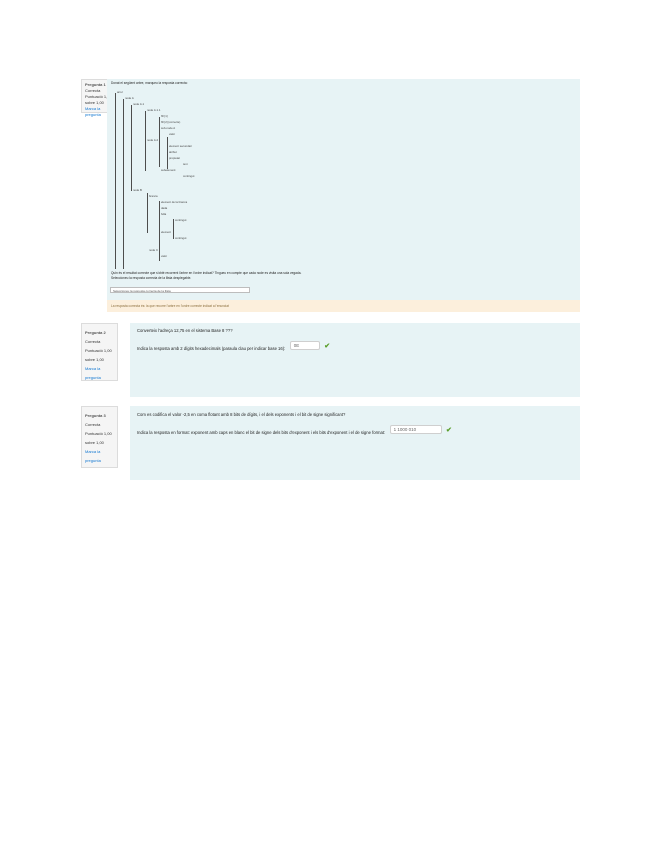 The image size is (655, 848). Describe the element at coordinates (95, 332) in the screenshot. I see `question-number: Pregunta 2` at that location.